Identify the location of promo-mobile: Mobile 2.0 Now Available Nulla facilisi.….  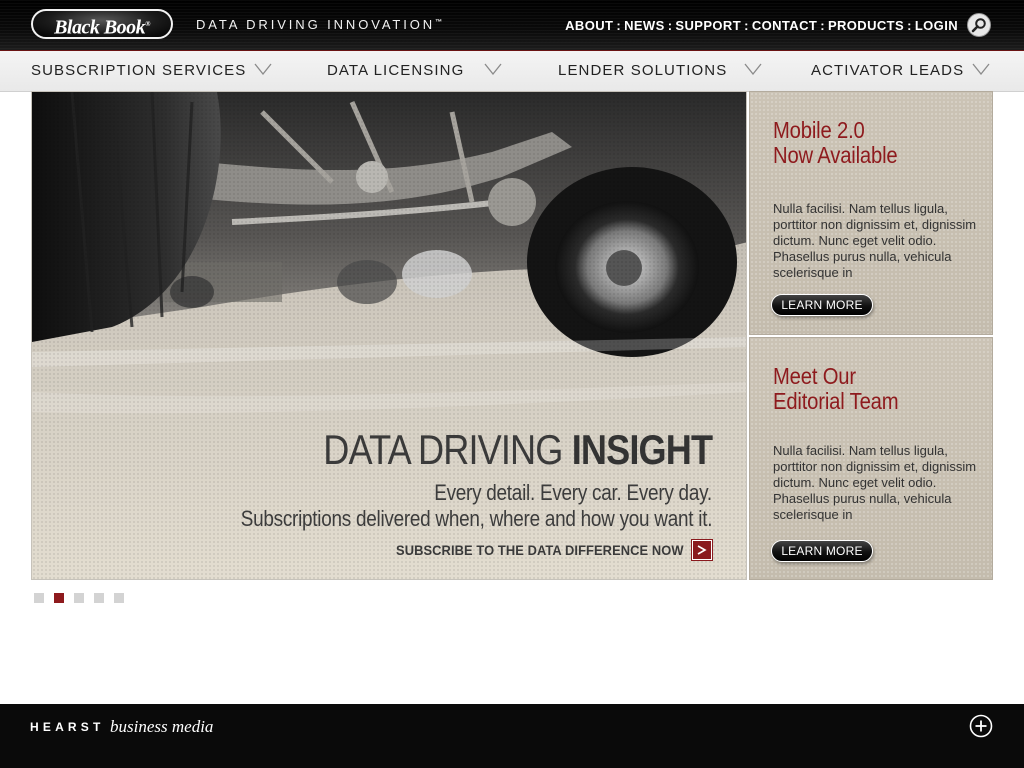
(871, 213).